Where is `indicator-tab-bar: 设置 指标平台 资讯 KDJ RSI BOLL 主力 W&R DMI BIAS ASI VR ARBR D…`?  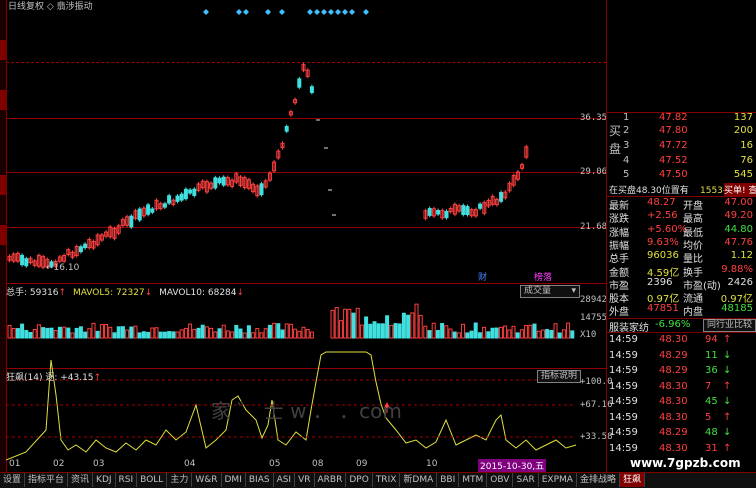 indicator-tab-bar: 设置 指标平台 资讯 KDJ RSI BOLL 主力 W&R DMI BIAS ASI VR ARBR D… is located at coordinates (378, 480).